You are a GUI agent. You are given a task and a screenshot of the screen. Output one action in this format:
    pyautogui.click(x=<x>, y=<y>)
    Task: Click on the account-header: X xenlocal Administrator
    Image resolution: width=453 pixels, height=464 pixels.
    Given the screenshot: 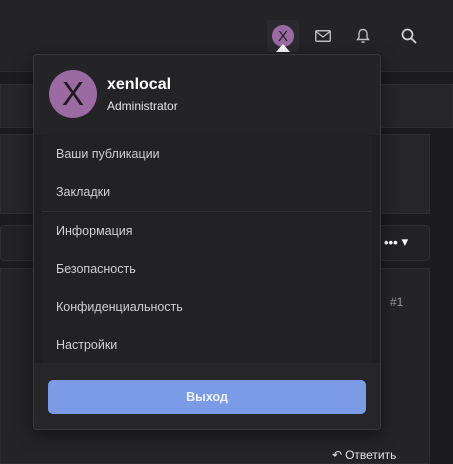 What is the action you would take?
    pyautogui.click(x=207, y=95)
    